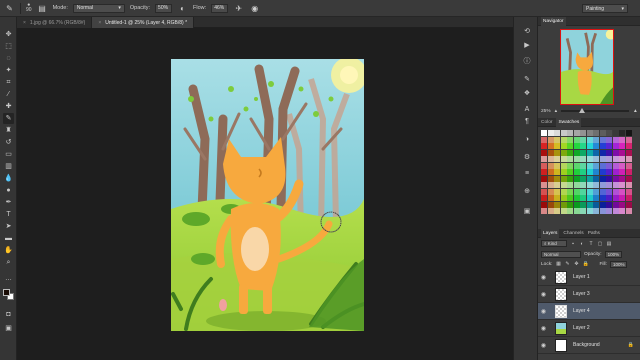 The image size is (640, 360). Describe the element at coordinates (582, 110) in the screenshot. I see `zoom-slider-handle` at that location.